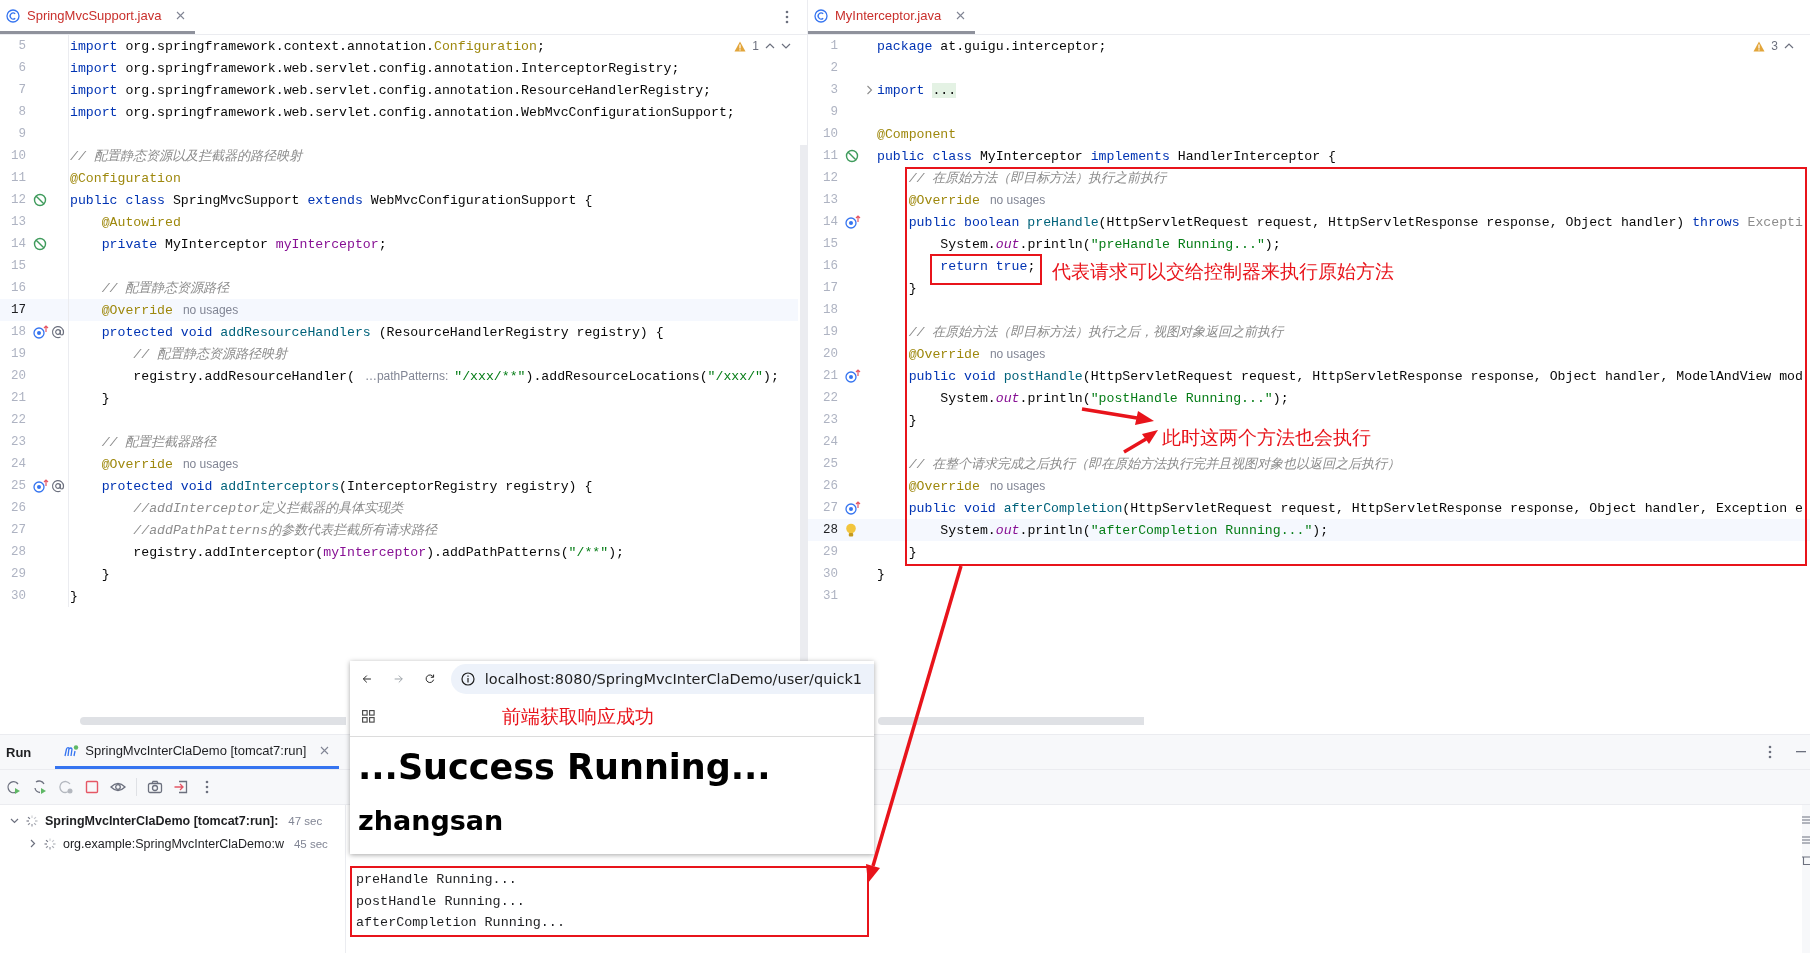 This screenshot has height=953, width=1810. Describe the element at coordinates (18, 442) in the screenshot. I see `line-number: 23` at that location.